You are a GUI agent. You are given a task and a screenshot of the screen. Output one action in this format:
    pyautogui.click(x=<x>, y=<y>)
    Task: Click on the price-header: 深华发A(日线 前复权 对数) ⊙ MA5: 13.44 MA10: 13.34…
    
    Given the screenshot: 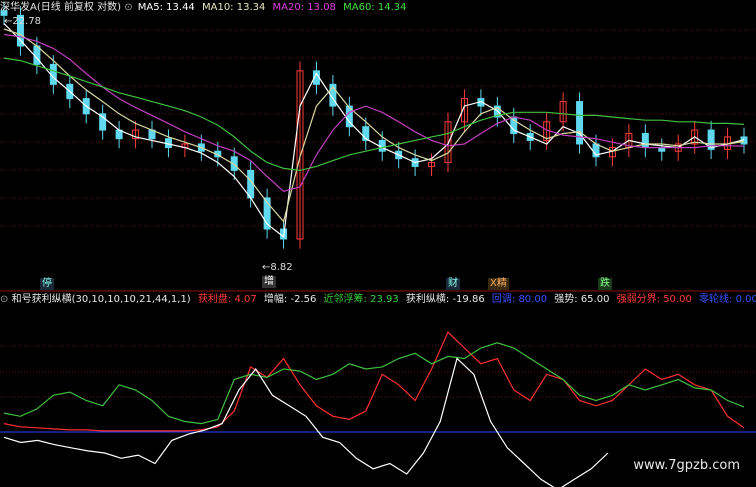 What is the action you would take?
    pyautogui.click(x=203, y=8)
    